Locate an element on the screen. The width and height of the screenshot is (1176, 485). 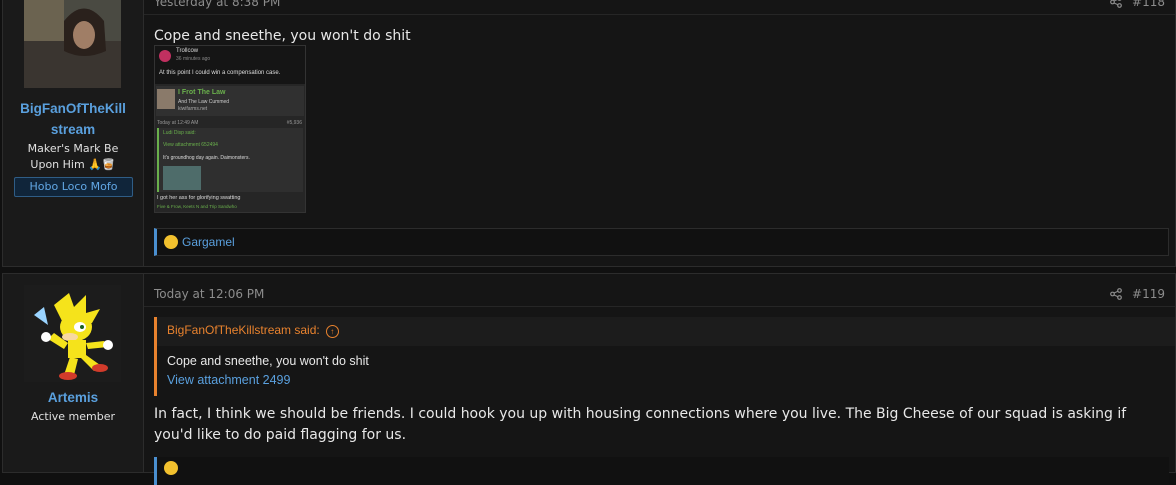
embed-bottom-text: I got her ass for glorifying swatting is located at coordinates (198, 198).